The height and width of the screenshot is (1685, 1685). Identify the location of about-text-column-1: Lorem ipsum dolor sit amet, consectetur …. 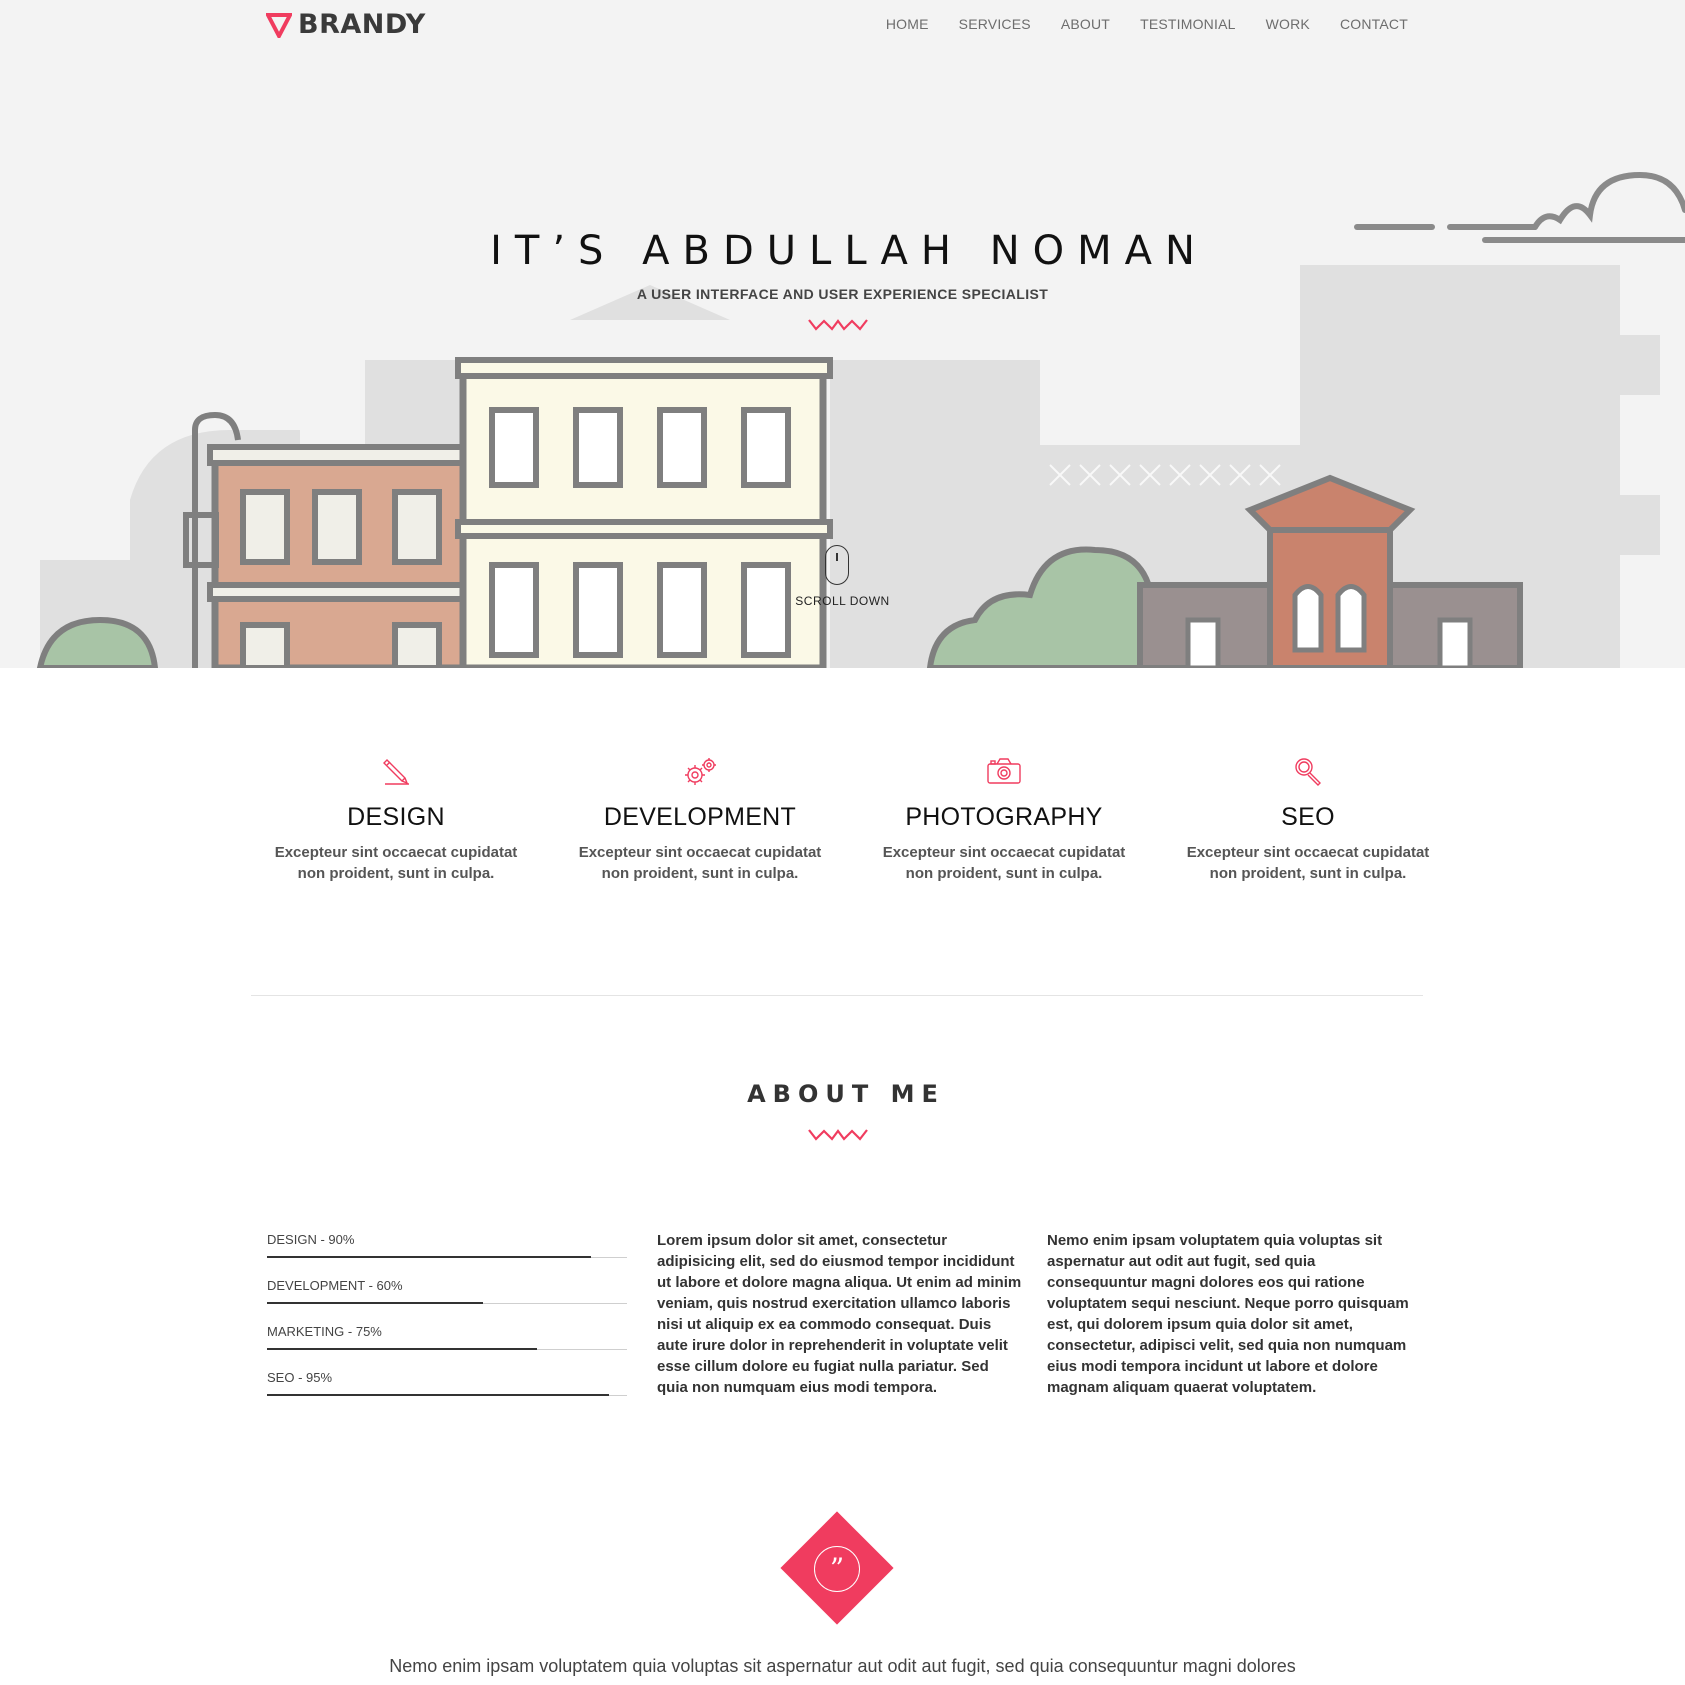
(839, 1314).